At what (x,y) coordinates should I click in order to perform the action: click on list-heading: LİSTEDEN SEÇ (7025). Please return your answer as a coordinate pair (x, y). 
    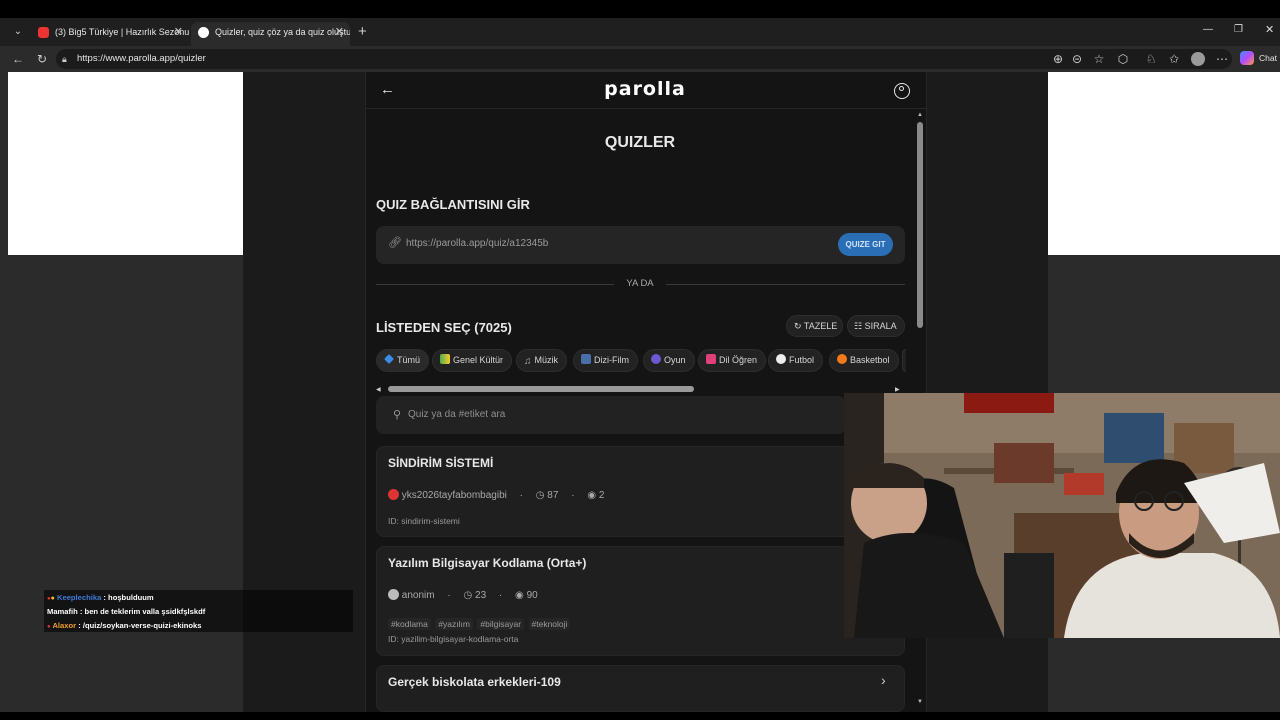
    Looking at the image, I should click on (444, 327).